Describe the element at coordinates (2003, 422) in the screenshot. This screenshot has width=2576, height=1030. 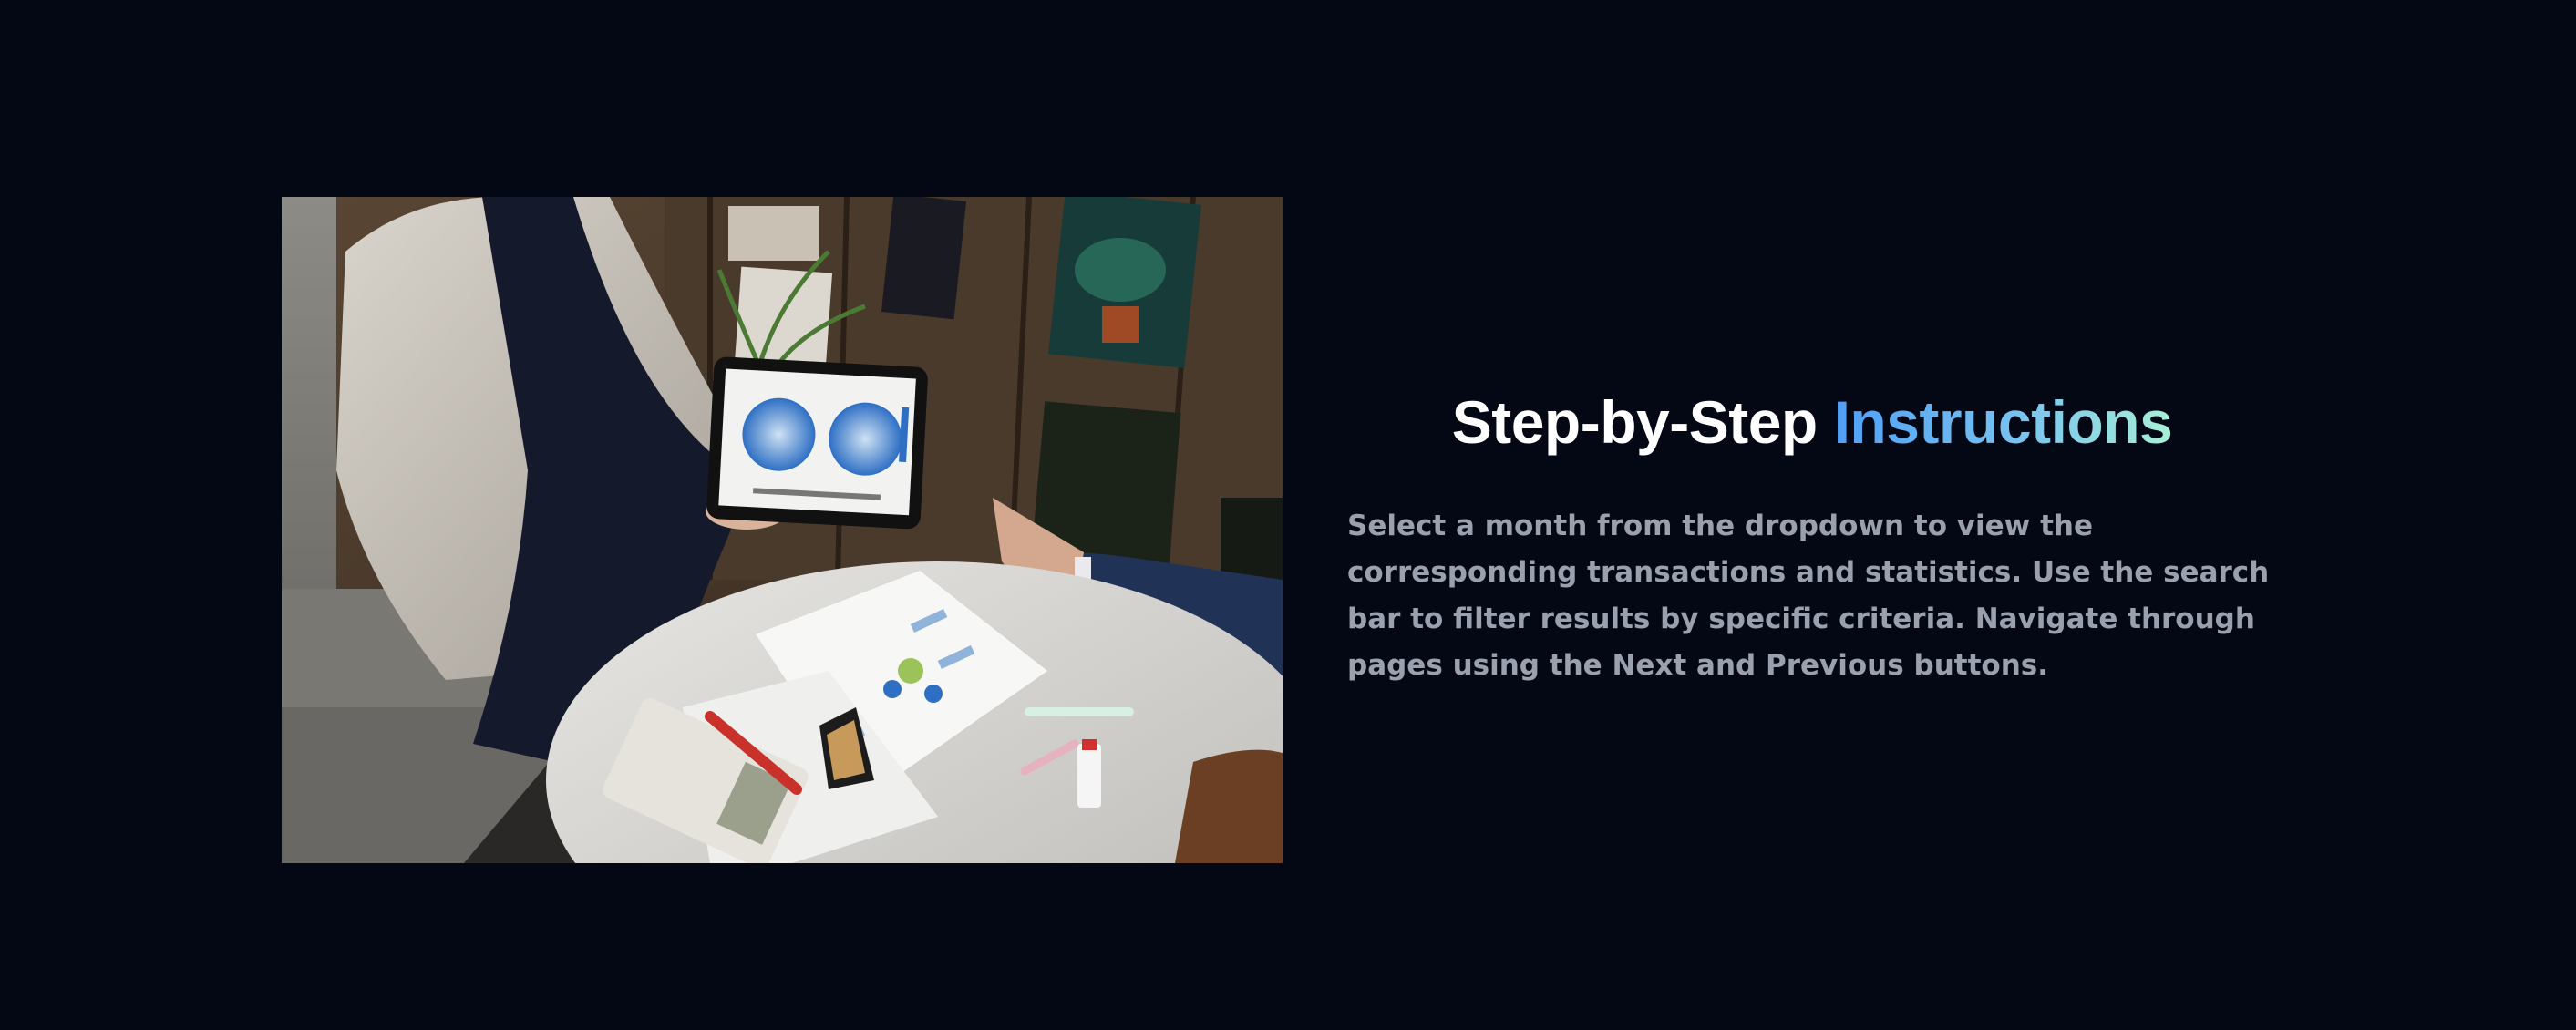
I see `title-accent: Instructions` at that location.